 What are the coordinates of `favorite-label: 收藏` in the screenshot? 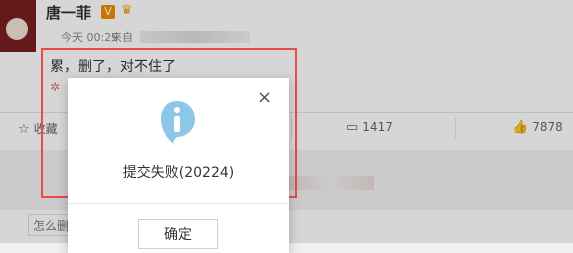 It's located at (45, 129).